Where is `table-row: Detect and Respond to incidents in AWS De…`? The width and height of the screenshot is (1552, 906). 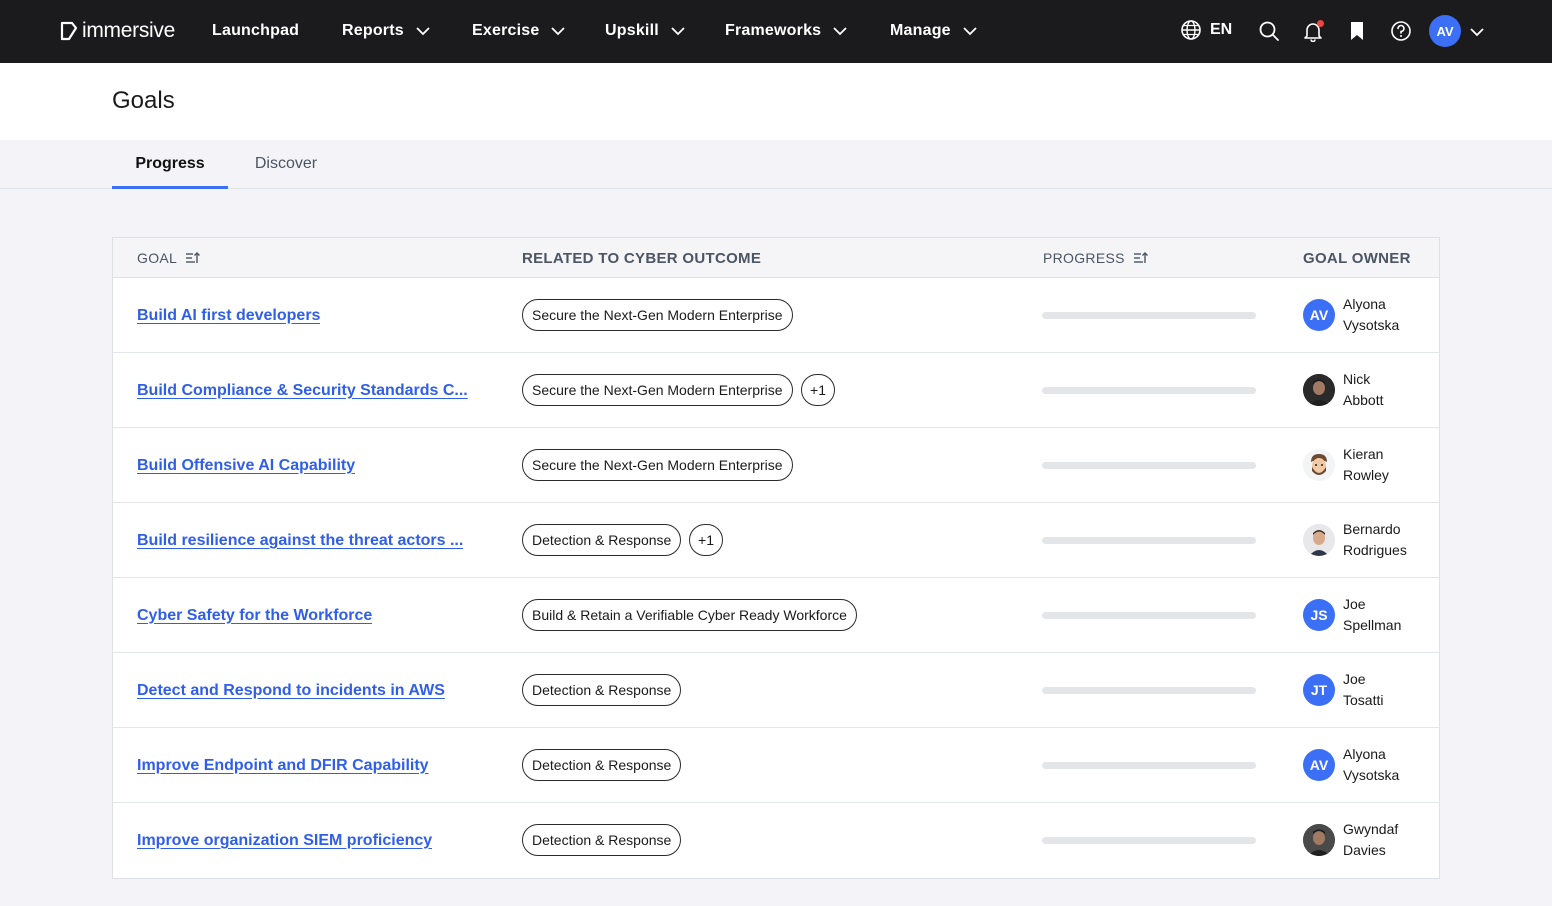
table-row: Detect and Respond to incidents in AWS De… is located at coordinates (776, 690).